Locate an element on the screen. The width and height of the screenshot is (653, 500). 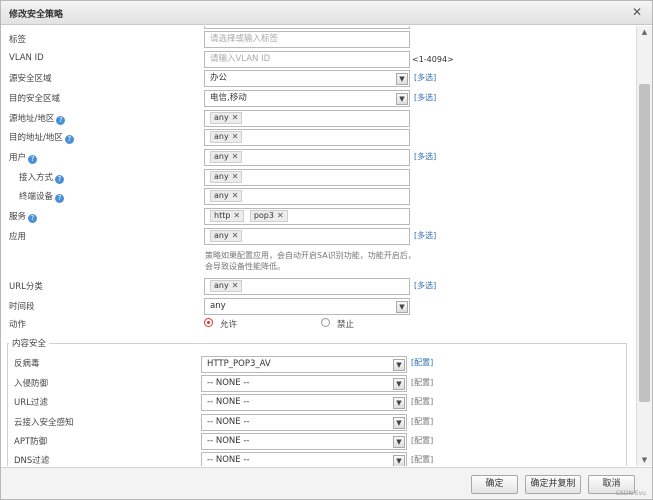
user-label: 用户? is located at coordinates (23, 157).